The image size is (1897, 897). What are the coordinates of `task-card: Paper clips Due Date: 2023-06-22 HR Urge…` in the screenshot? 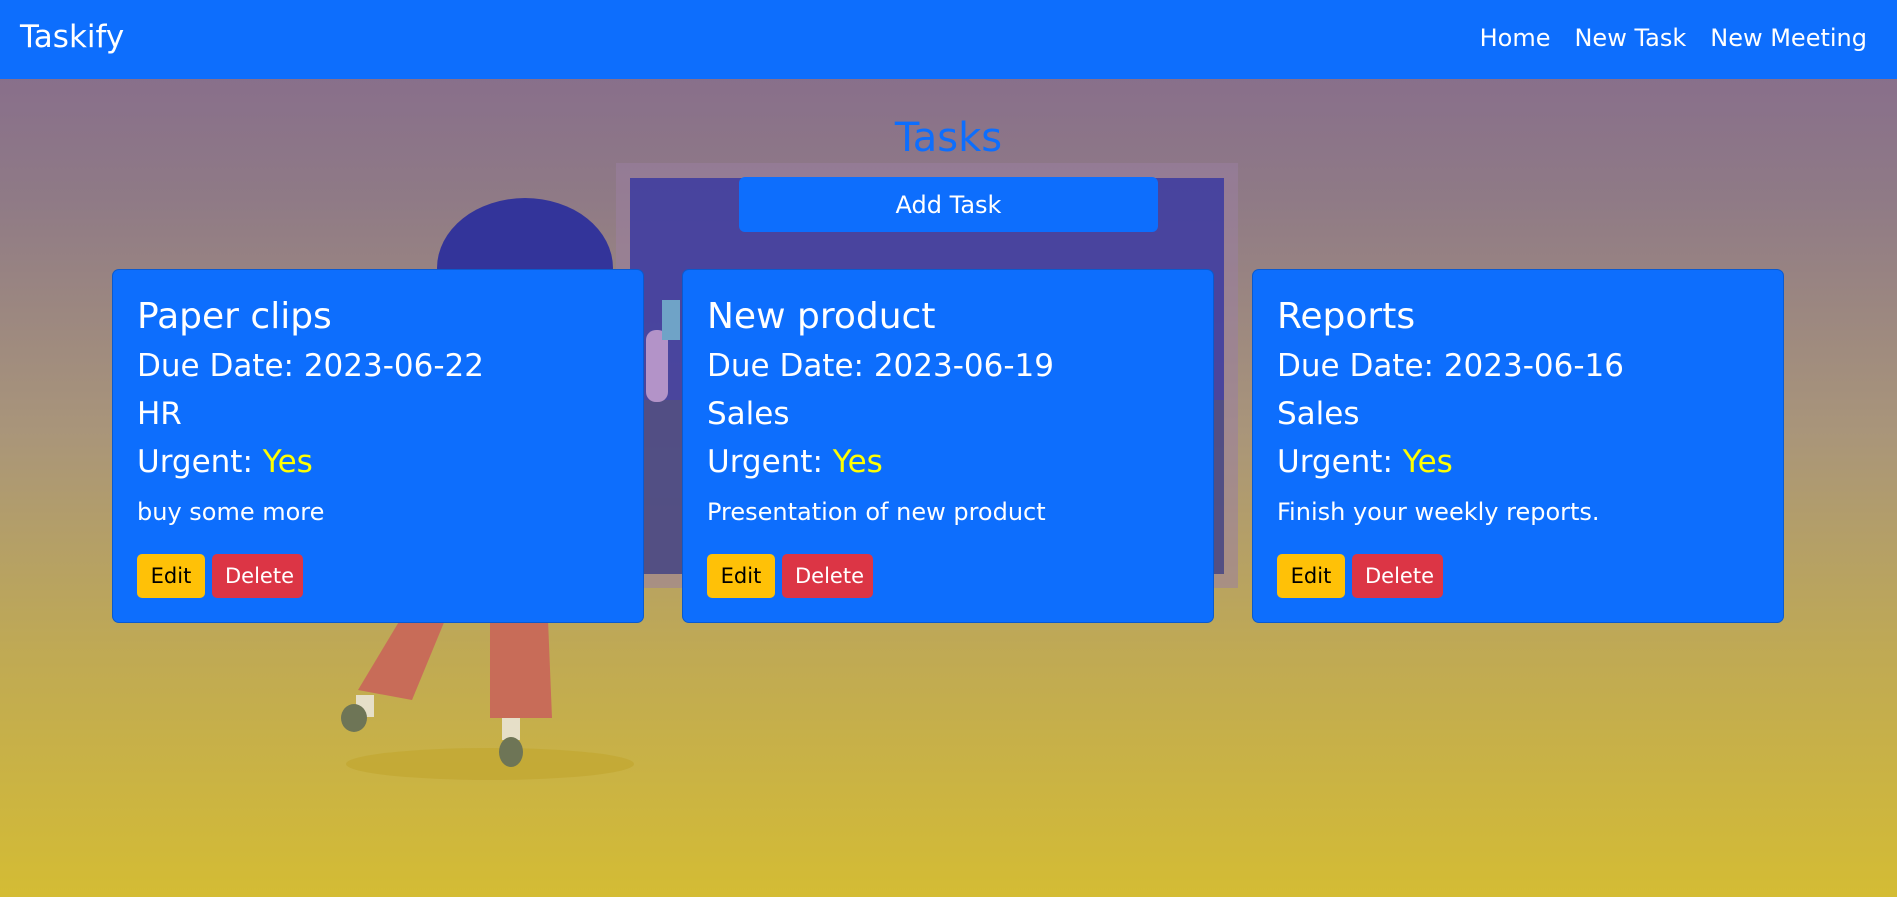 It's located at (378, 446).